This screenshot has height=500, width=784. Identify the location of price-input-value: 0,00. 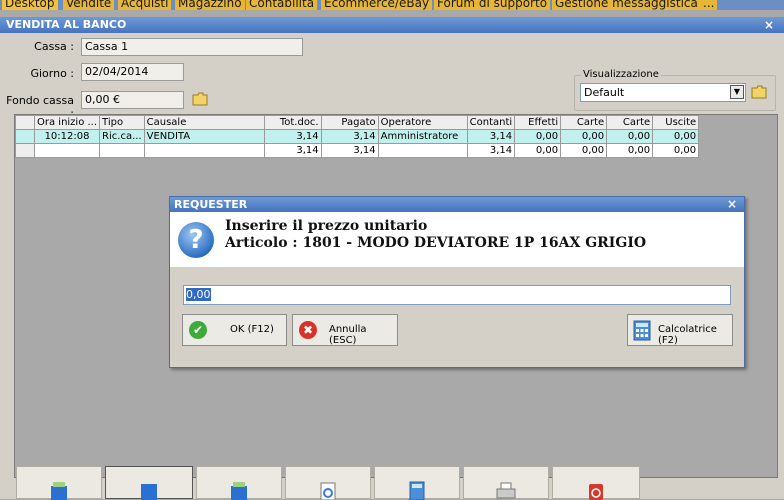
(198, 294).